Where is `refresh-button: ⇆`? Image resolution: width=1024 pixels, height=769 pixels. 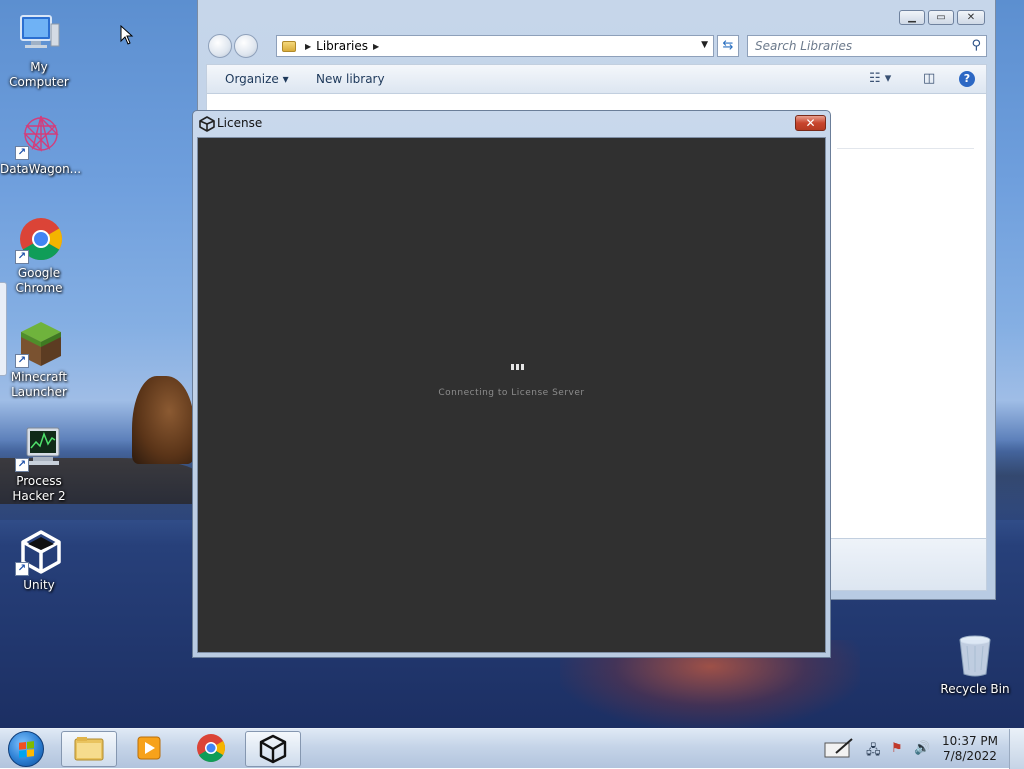 refresh-button: ⇆ is located at coordinates (728, 46).